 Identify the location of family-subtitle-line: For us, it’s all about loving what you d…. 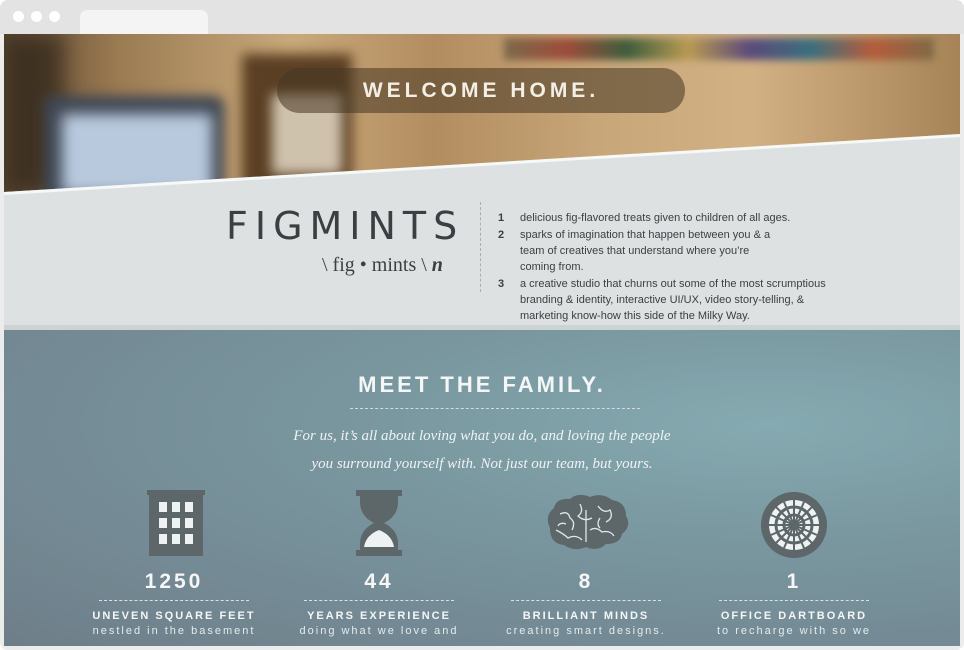
(482, 436).